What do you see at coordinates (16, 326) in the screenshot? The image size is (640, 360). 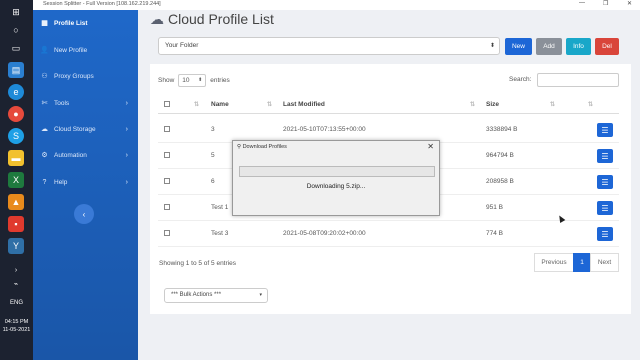 I see `clock: 04:15 PM 11-05-2021` at bounding box center [16, 326].